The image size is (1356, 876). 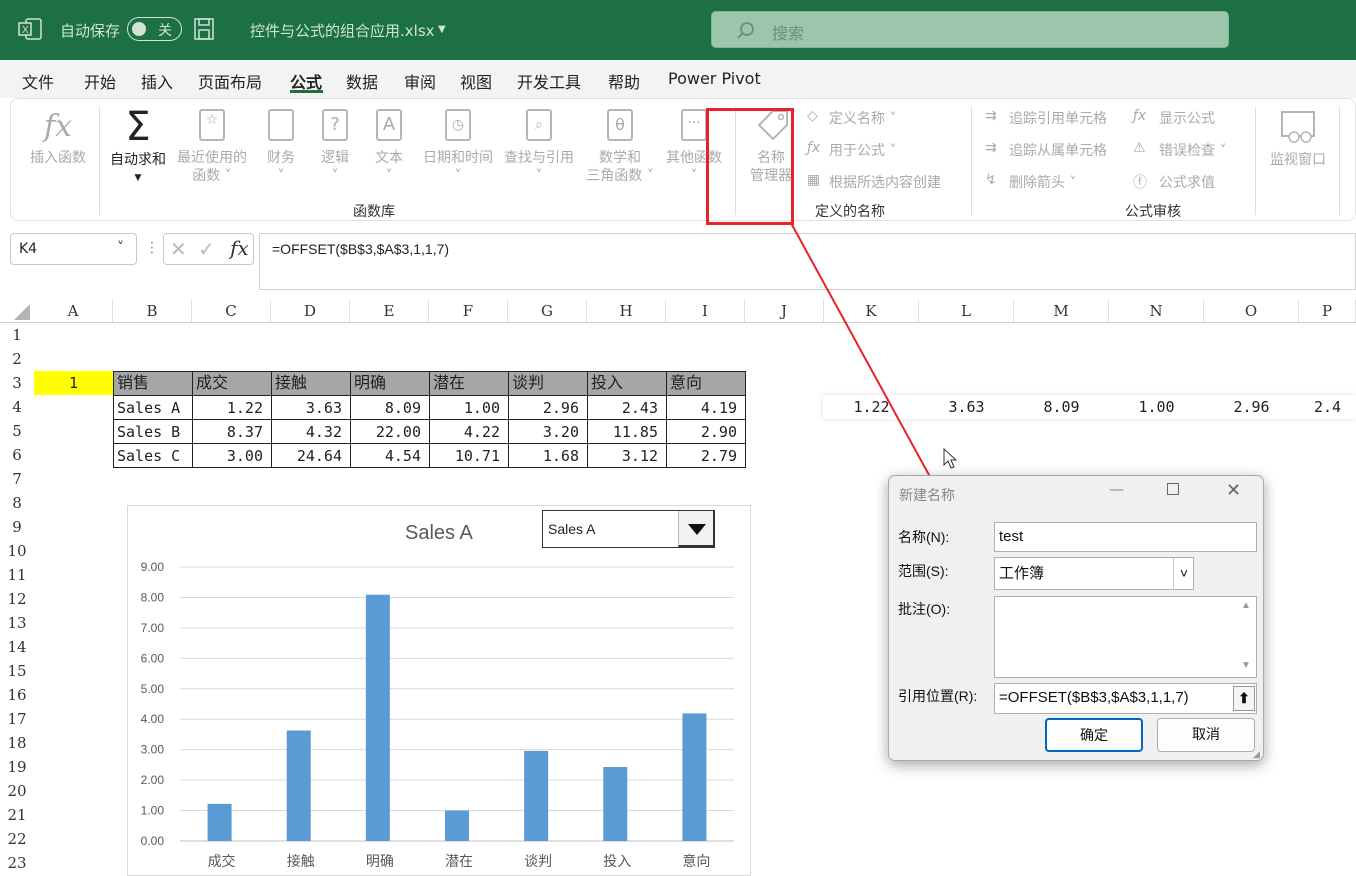 I want to click on menu-data: 数据, so click(x=362, y=81).